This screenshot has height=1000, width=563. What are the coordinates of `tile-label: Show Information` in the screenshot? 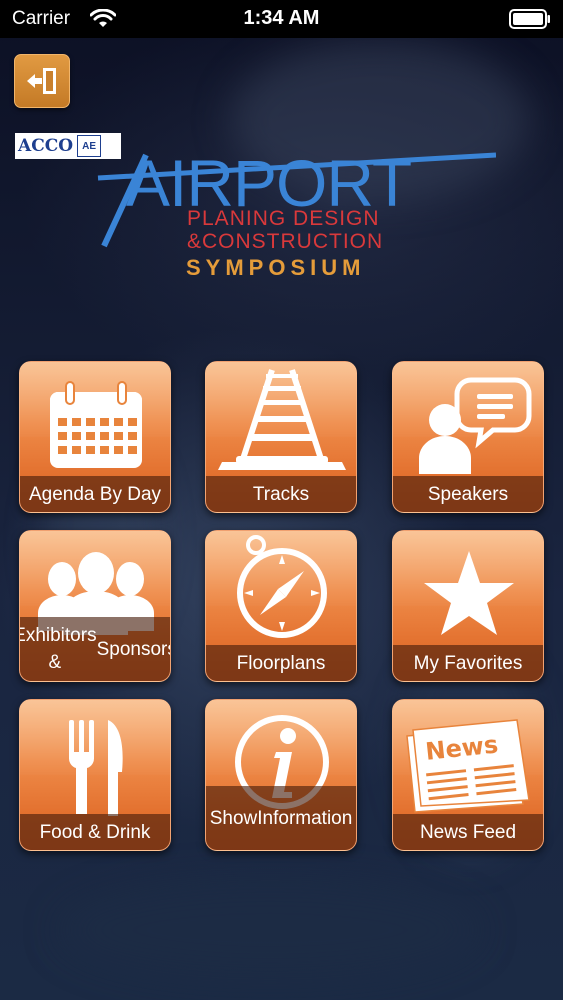 It's located at (281, 818).